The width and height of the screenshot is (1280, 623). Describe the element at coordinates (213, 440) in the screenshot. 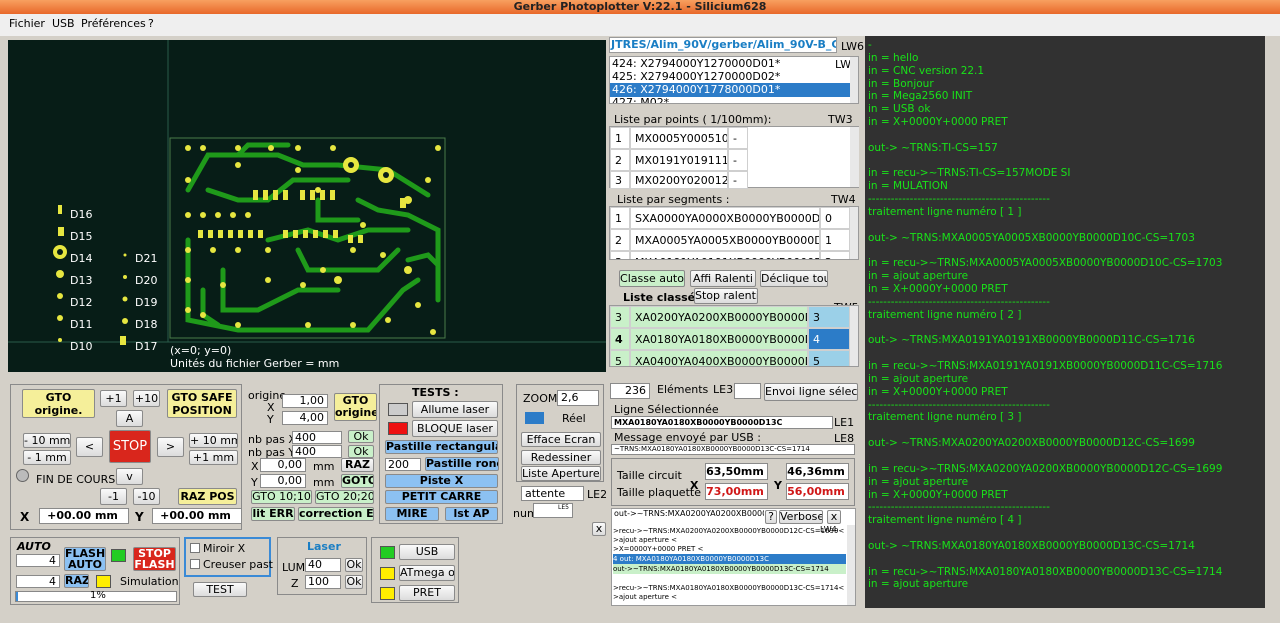

I see `plus10mm-button: + 10 mm` at that location.